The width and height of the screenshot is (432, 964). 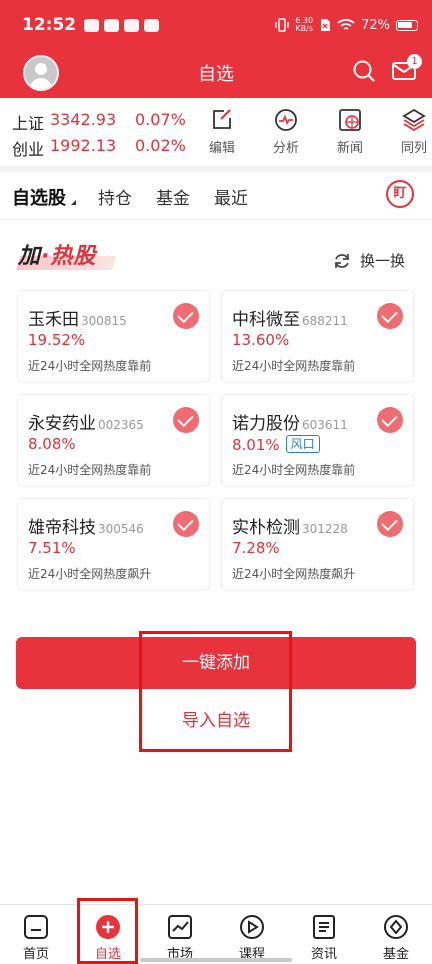 I want to click on index-value: 3342.93, so click(x=83, y=119).